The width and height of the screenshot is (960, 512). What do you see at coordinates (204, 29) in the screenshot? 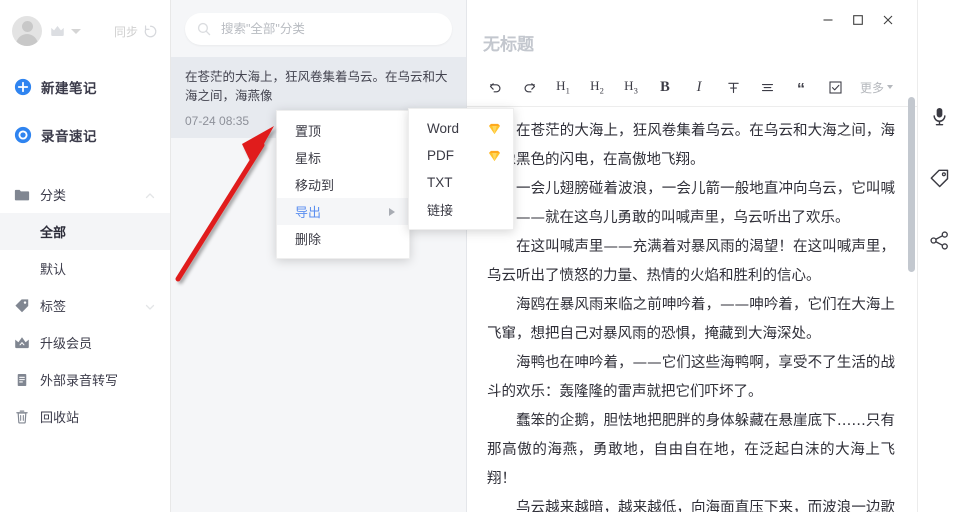
I see `search-icon` at bounding box center [204, 29].